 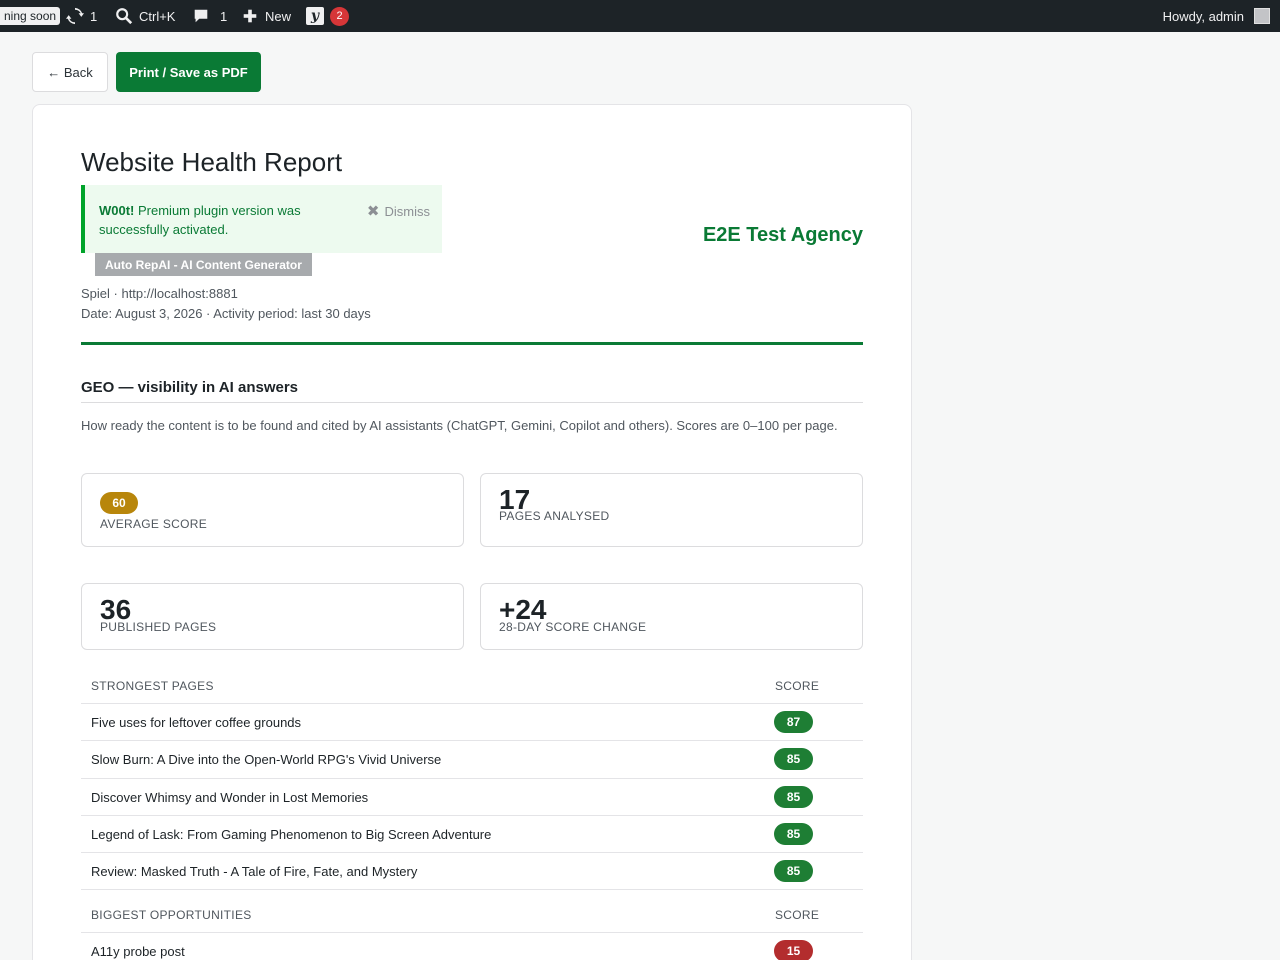 I want to click on search-shortcut: Ctrl+K, so click(x=145, y=16).